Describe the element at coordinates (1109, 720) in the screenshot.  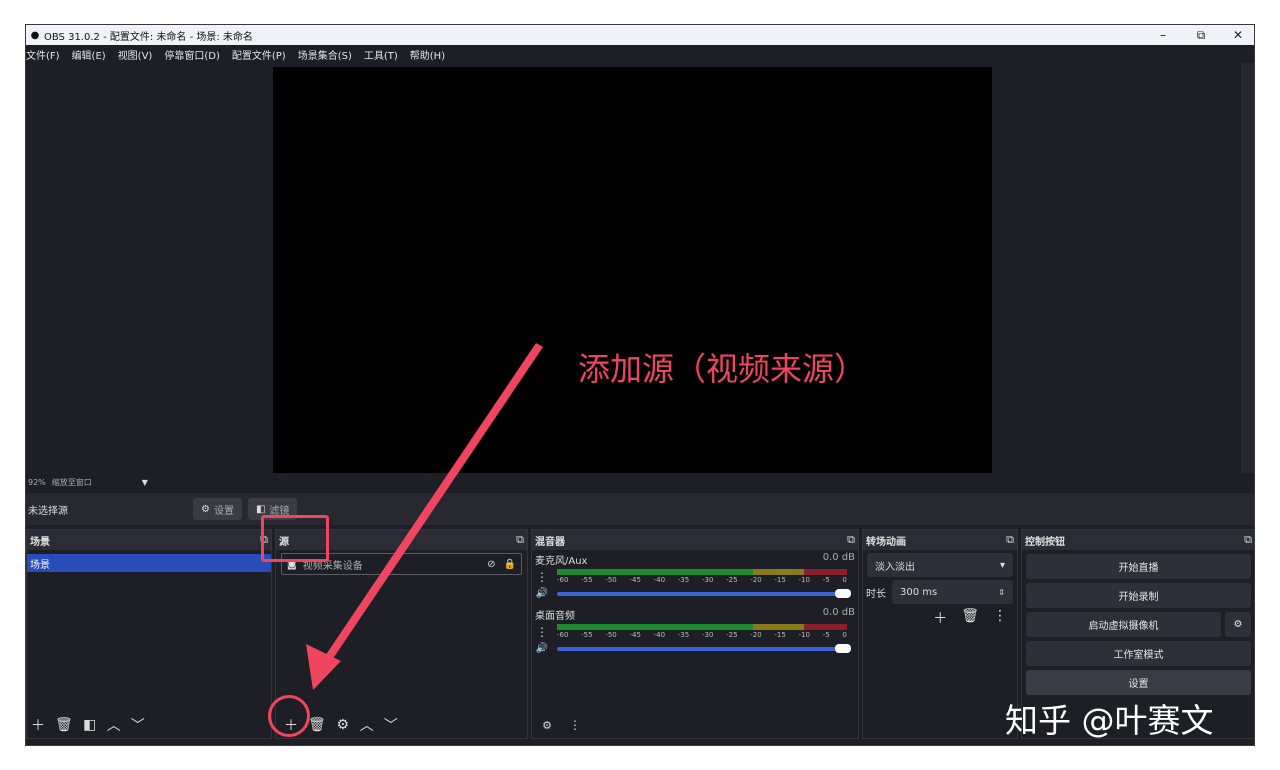
I see `watermark-text: 知乎 @叶赛文` at that location.